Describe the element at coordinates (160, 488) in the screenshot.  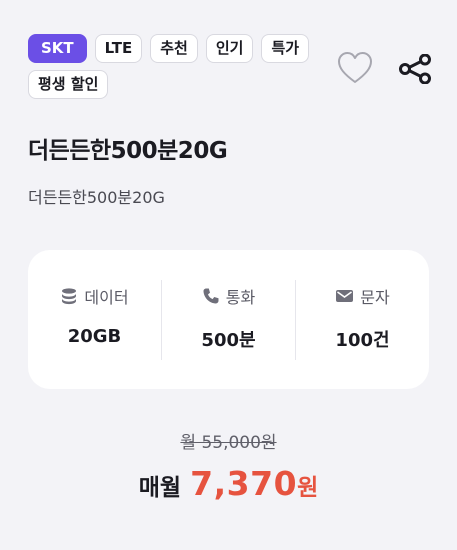
I see `price-prefix: 매월` at that location.